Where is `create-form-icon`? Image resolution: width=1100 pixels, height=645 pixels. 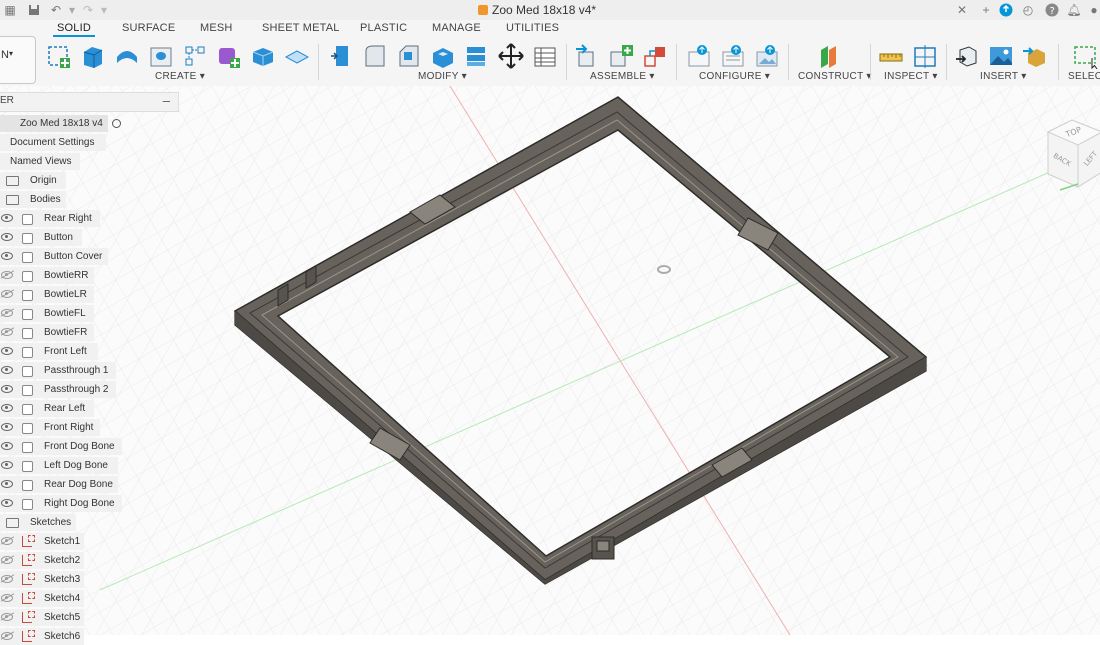
create-form-icon is located at coordinates (229, 56).